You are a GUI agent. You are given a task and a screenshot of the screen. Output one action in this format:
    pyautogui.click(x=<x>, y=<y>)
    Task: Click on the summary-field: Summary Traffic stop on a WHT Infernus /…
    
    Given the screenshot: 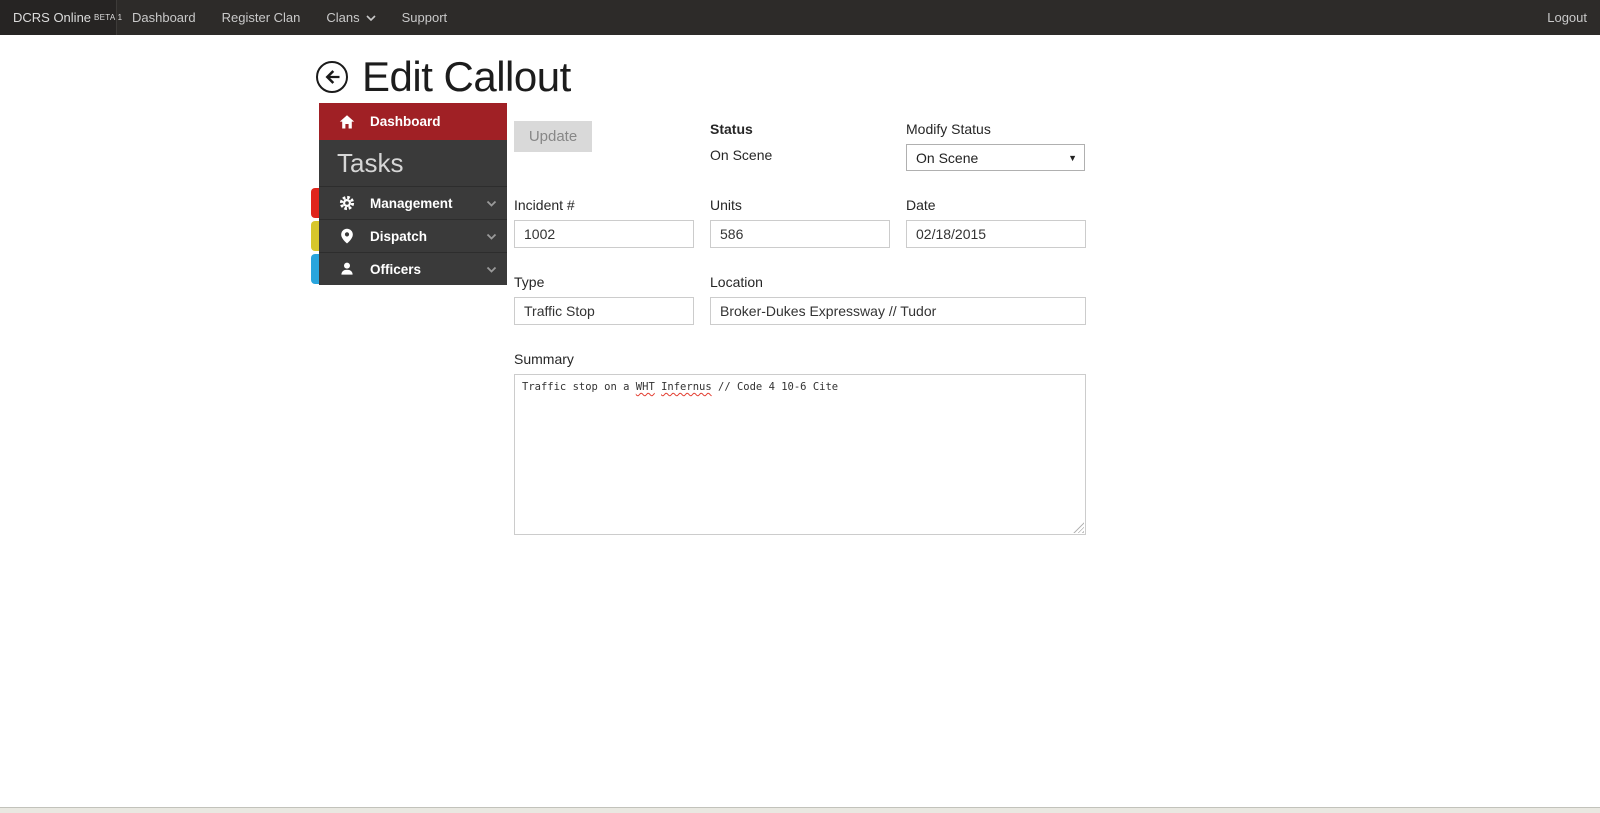 What is the action you would take?
    pyautogui.click(x=800, y=443)
    